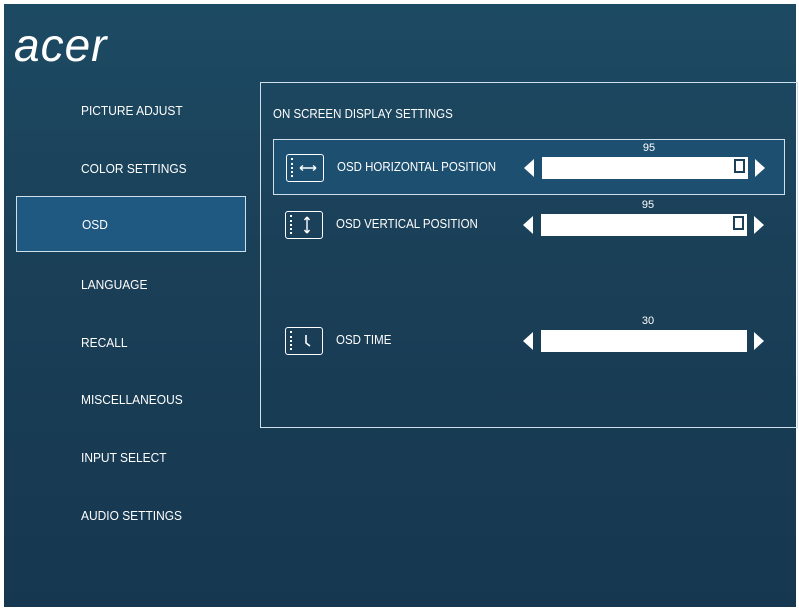 The width and height of the screenshot is (799, 610). What do you see at coordinates (61, 45) in the screenshot?
I see `acer-logo: acer` at bounding box center [61, 45].